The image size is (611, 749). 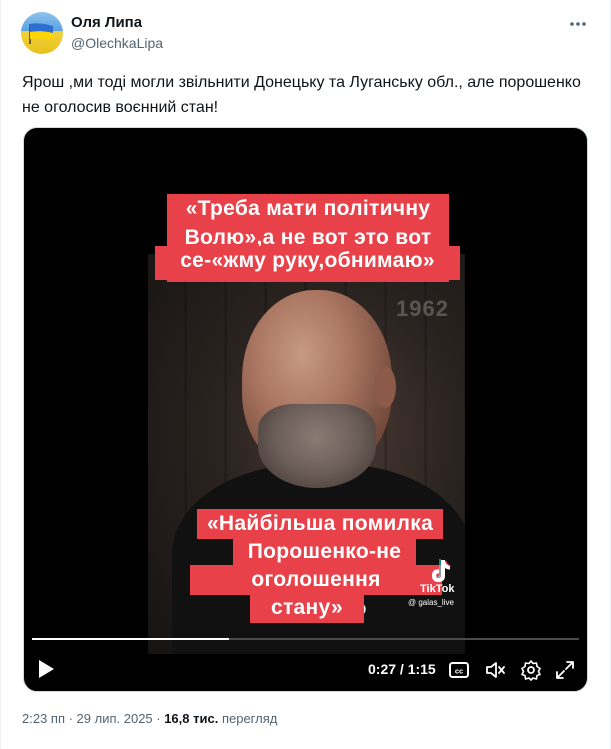 What do you see at coordinates (320, 524) in the screenshot?
I see `caption-bottom-line1: «Найбільша помилка` at bounding box center [320, 524].